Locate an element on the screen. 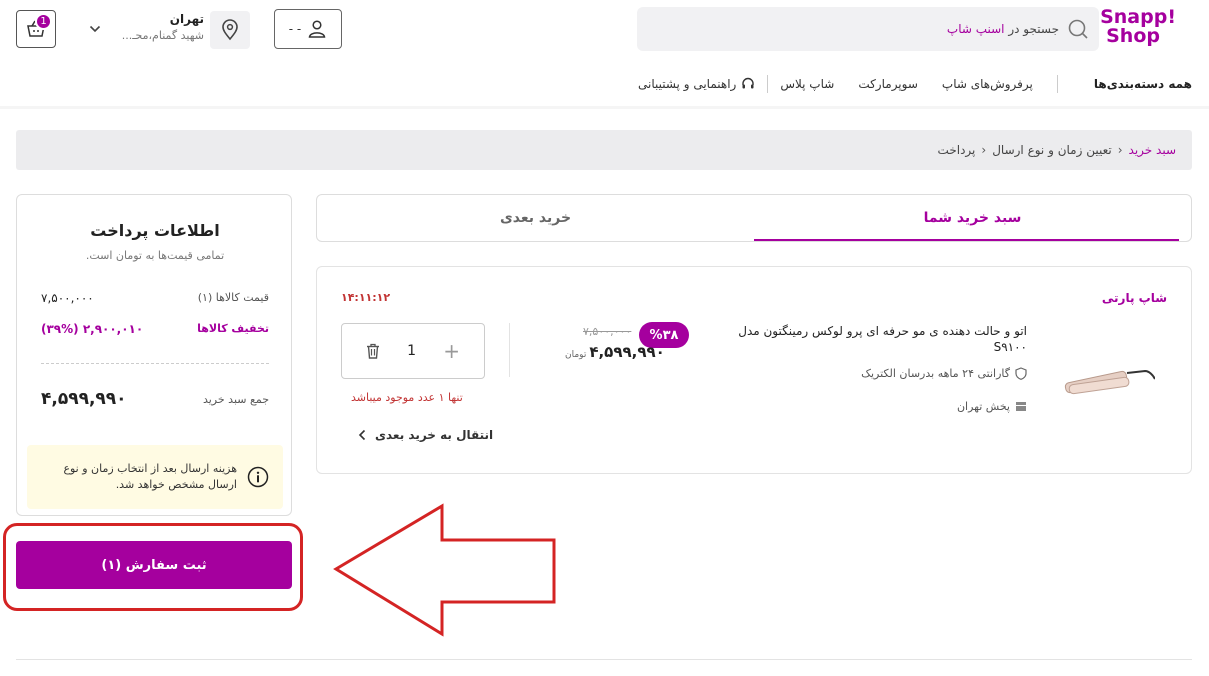 This screenshot has width=1209, height=676. cart-count-badge: 1 is located at coordinates (43, 21).